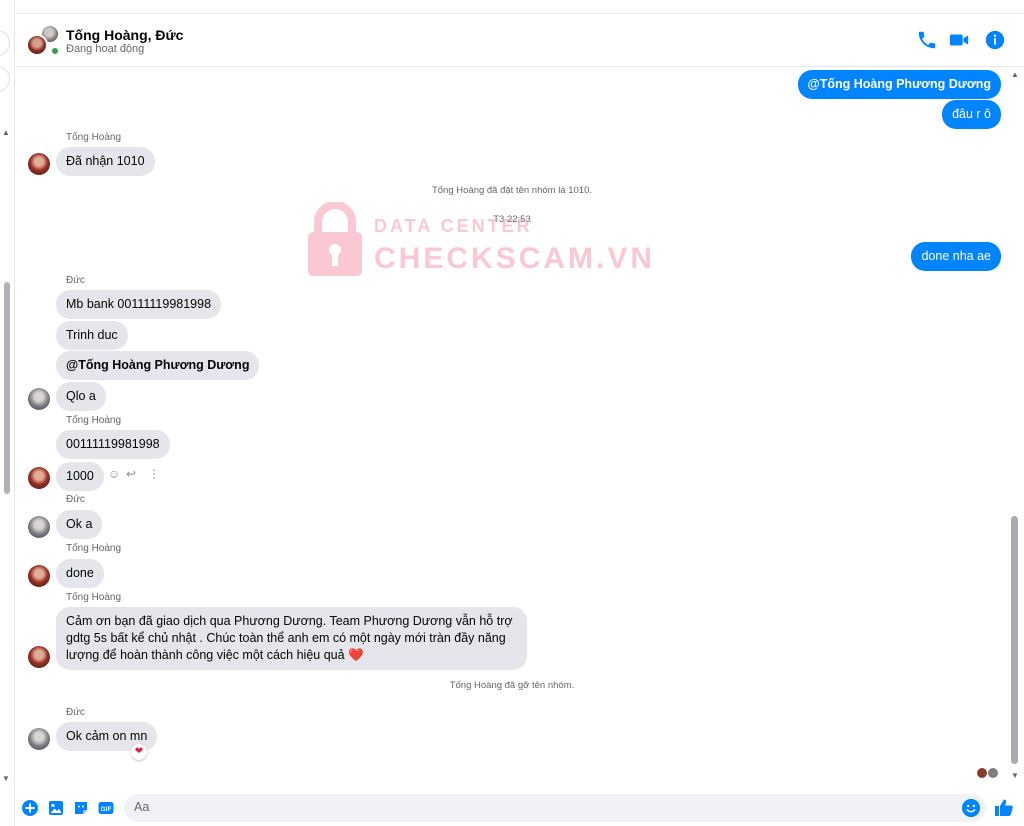 The width and height of the screenshot is (1024, 826). What do you see at coordinates (131, 474) in the screenshot?
I see `reply-icon: ↩` at bounding box center [131, 474].